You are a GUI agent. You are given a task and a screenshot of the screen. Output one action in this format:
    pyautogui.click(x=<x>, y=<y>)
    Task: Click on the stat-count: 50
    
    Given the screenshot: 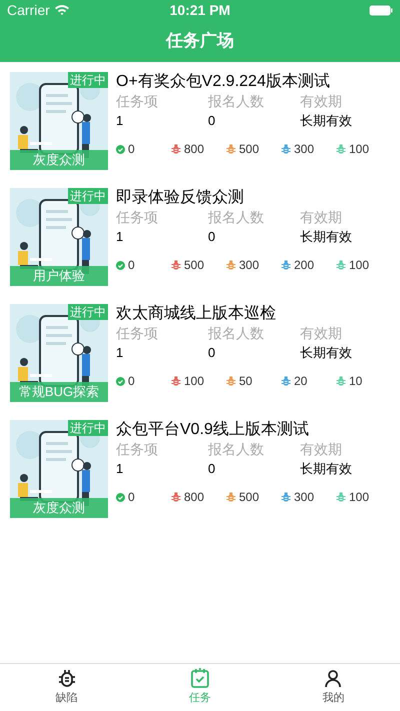 What is the action you would take?
    pyautogui.click(x=245, y=381)
    